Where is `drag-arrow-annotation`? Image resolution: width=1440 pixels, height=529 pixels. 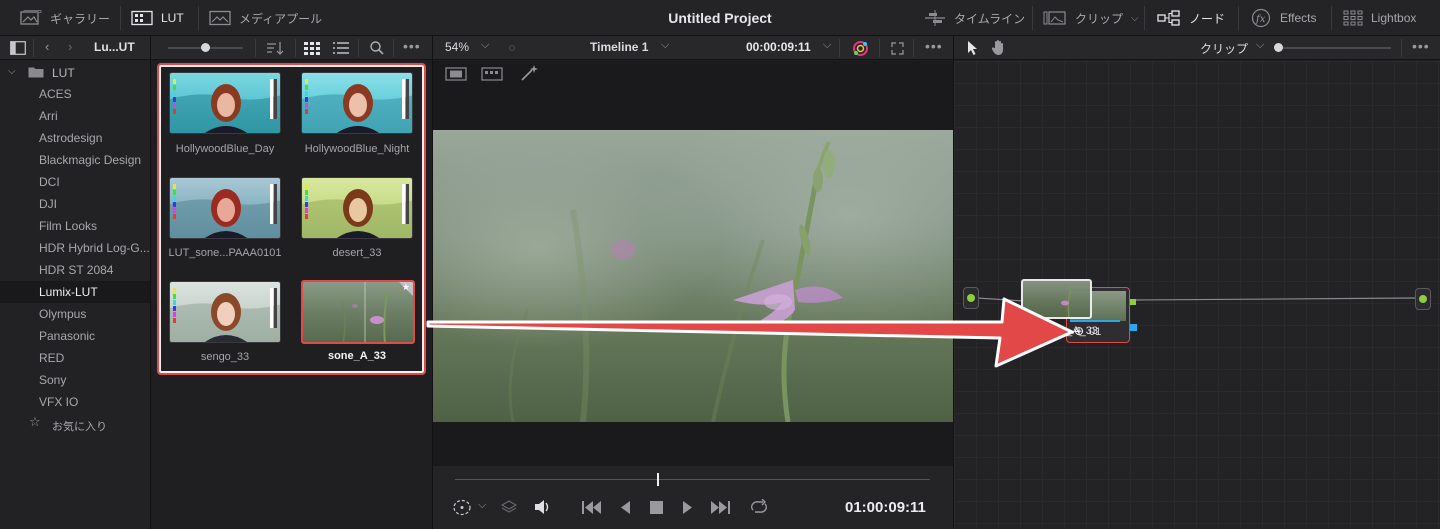 drag-arrow-annotation is located at coordinates (750, 332).